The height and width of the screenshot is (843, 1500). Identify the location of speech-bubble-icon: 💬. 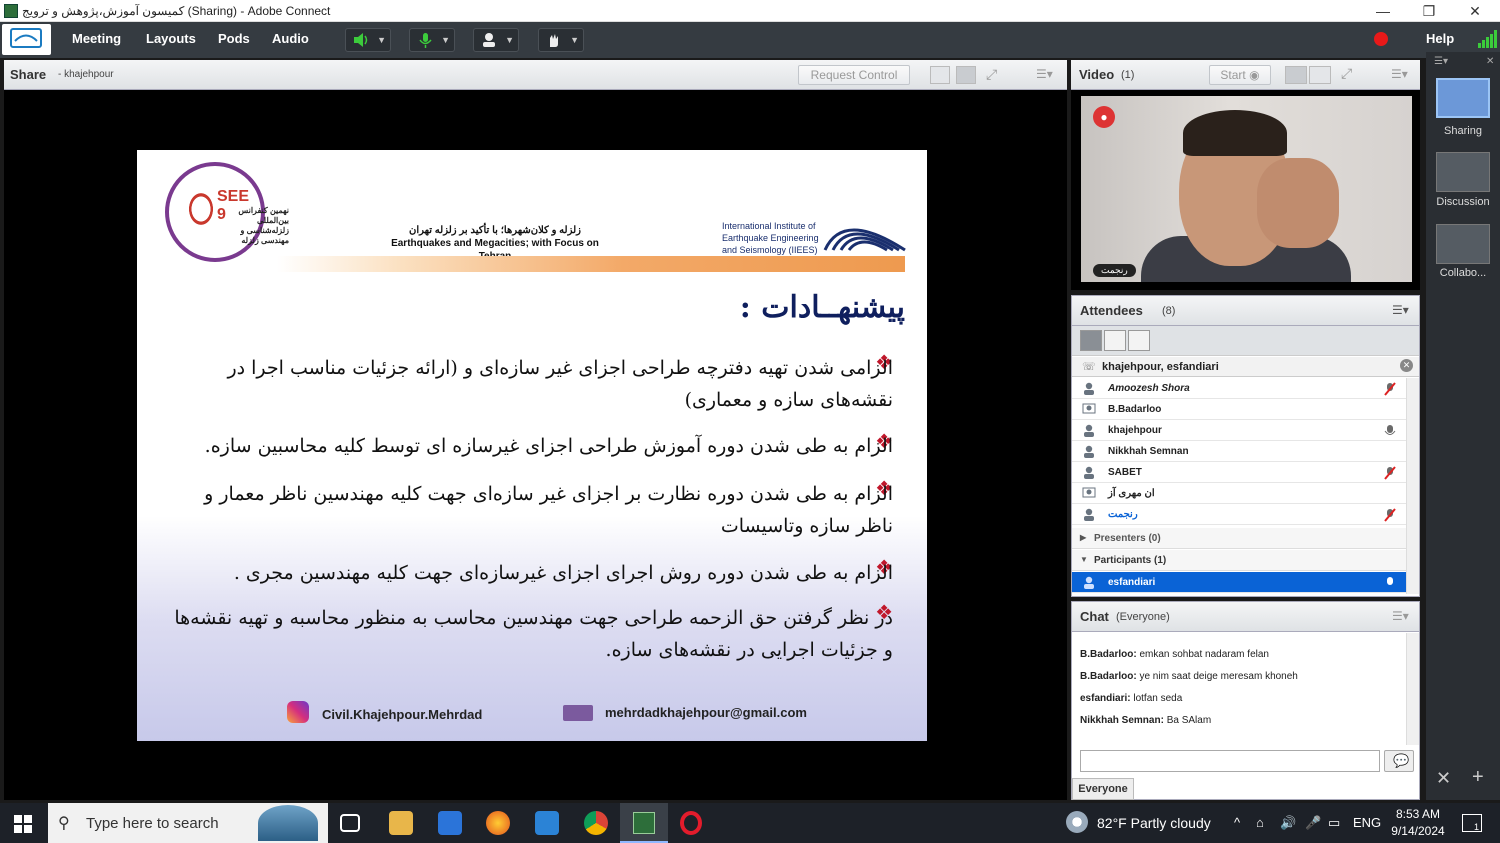
(1401, 760).